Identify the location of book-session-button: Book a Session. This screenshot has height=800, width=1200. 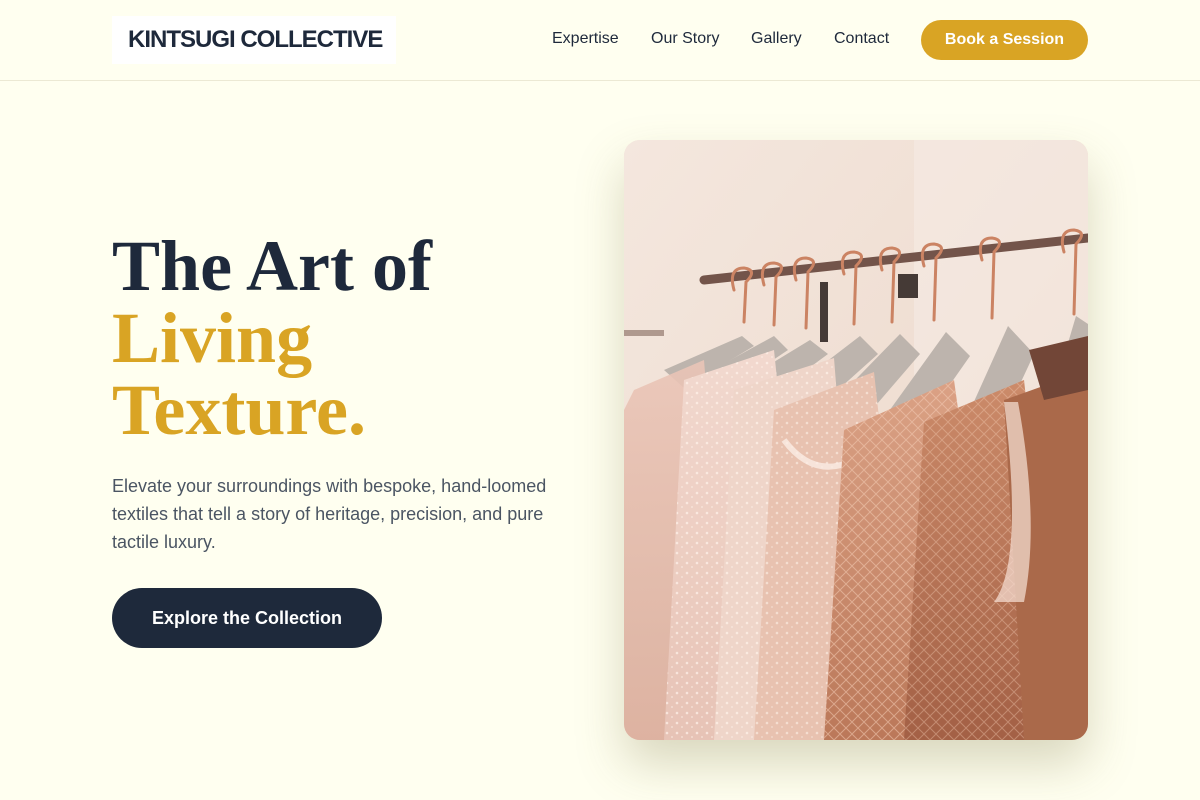
(1004, 40).